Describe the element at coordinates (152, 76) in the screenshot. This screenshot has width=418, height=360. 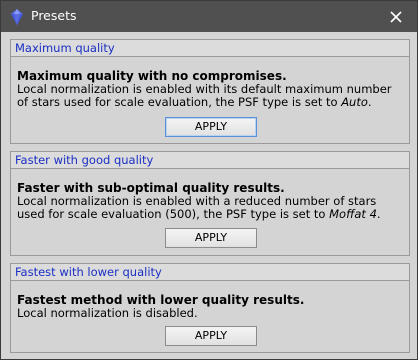
I see `preset-title: Maximum quality with no compromises.` at that location.